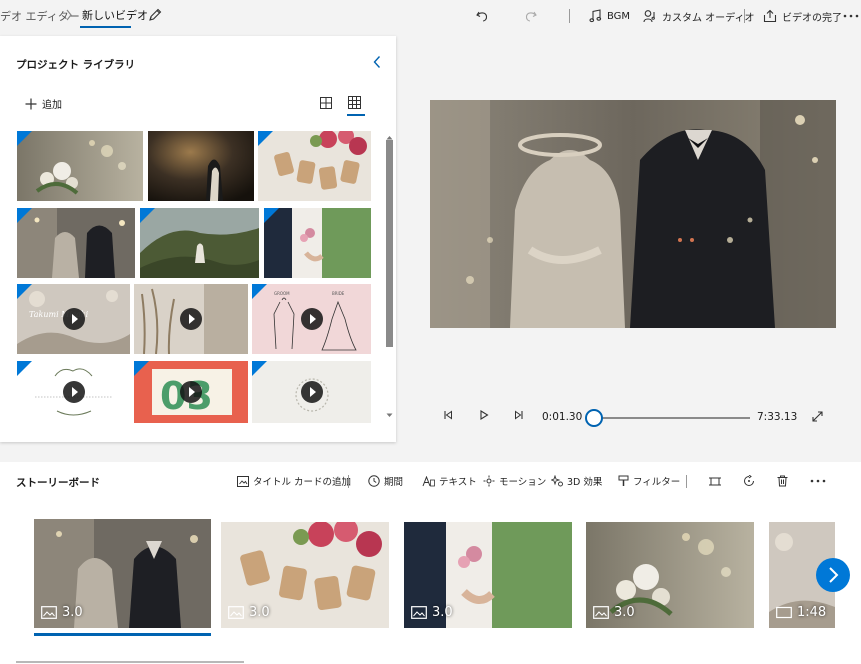  Describe the element at coordinates (305, 575) in the screenshot. I see `storyboard-clip-2: 3.0` at that location.